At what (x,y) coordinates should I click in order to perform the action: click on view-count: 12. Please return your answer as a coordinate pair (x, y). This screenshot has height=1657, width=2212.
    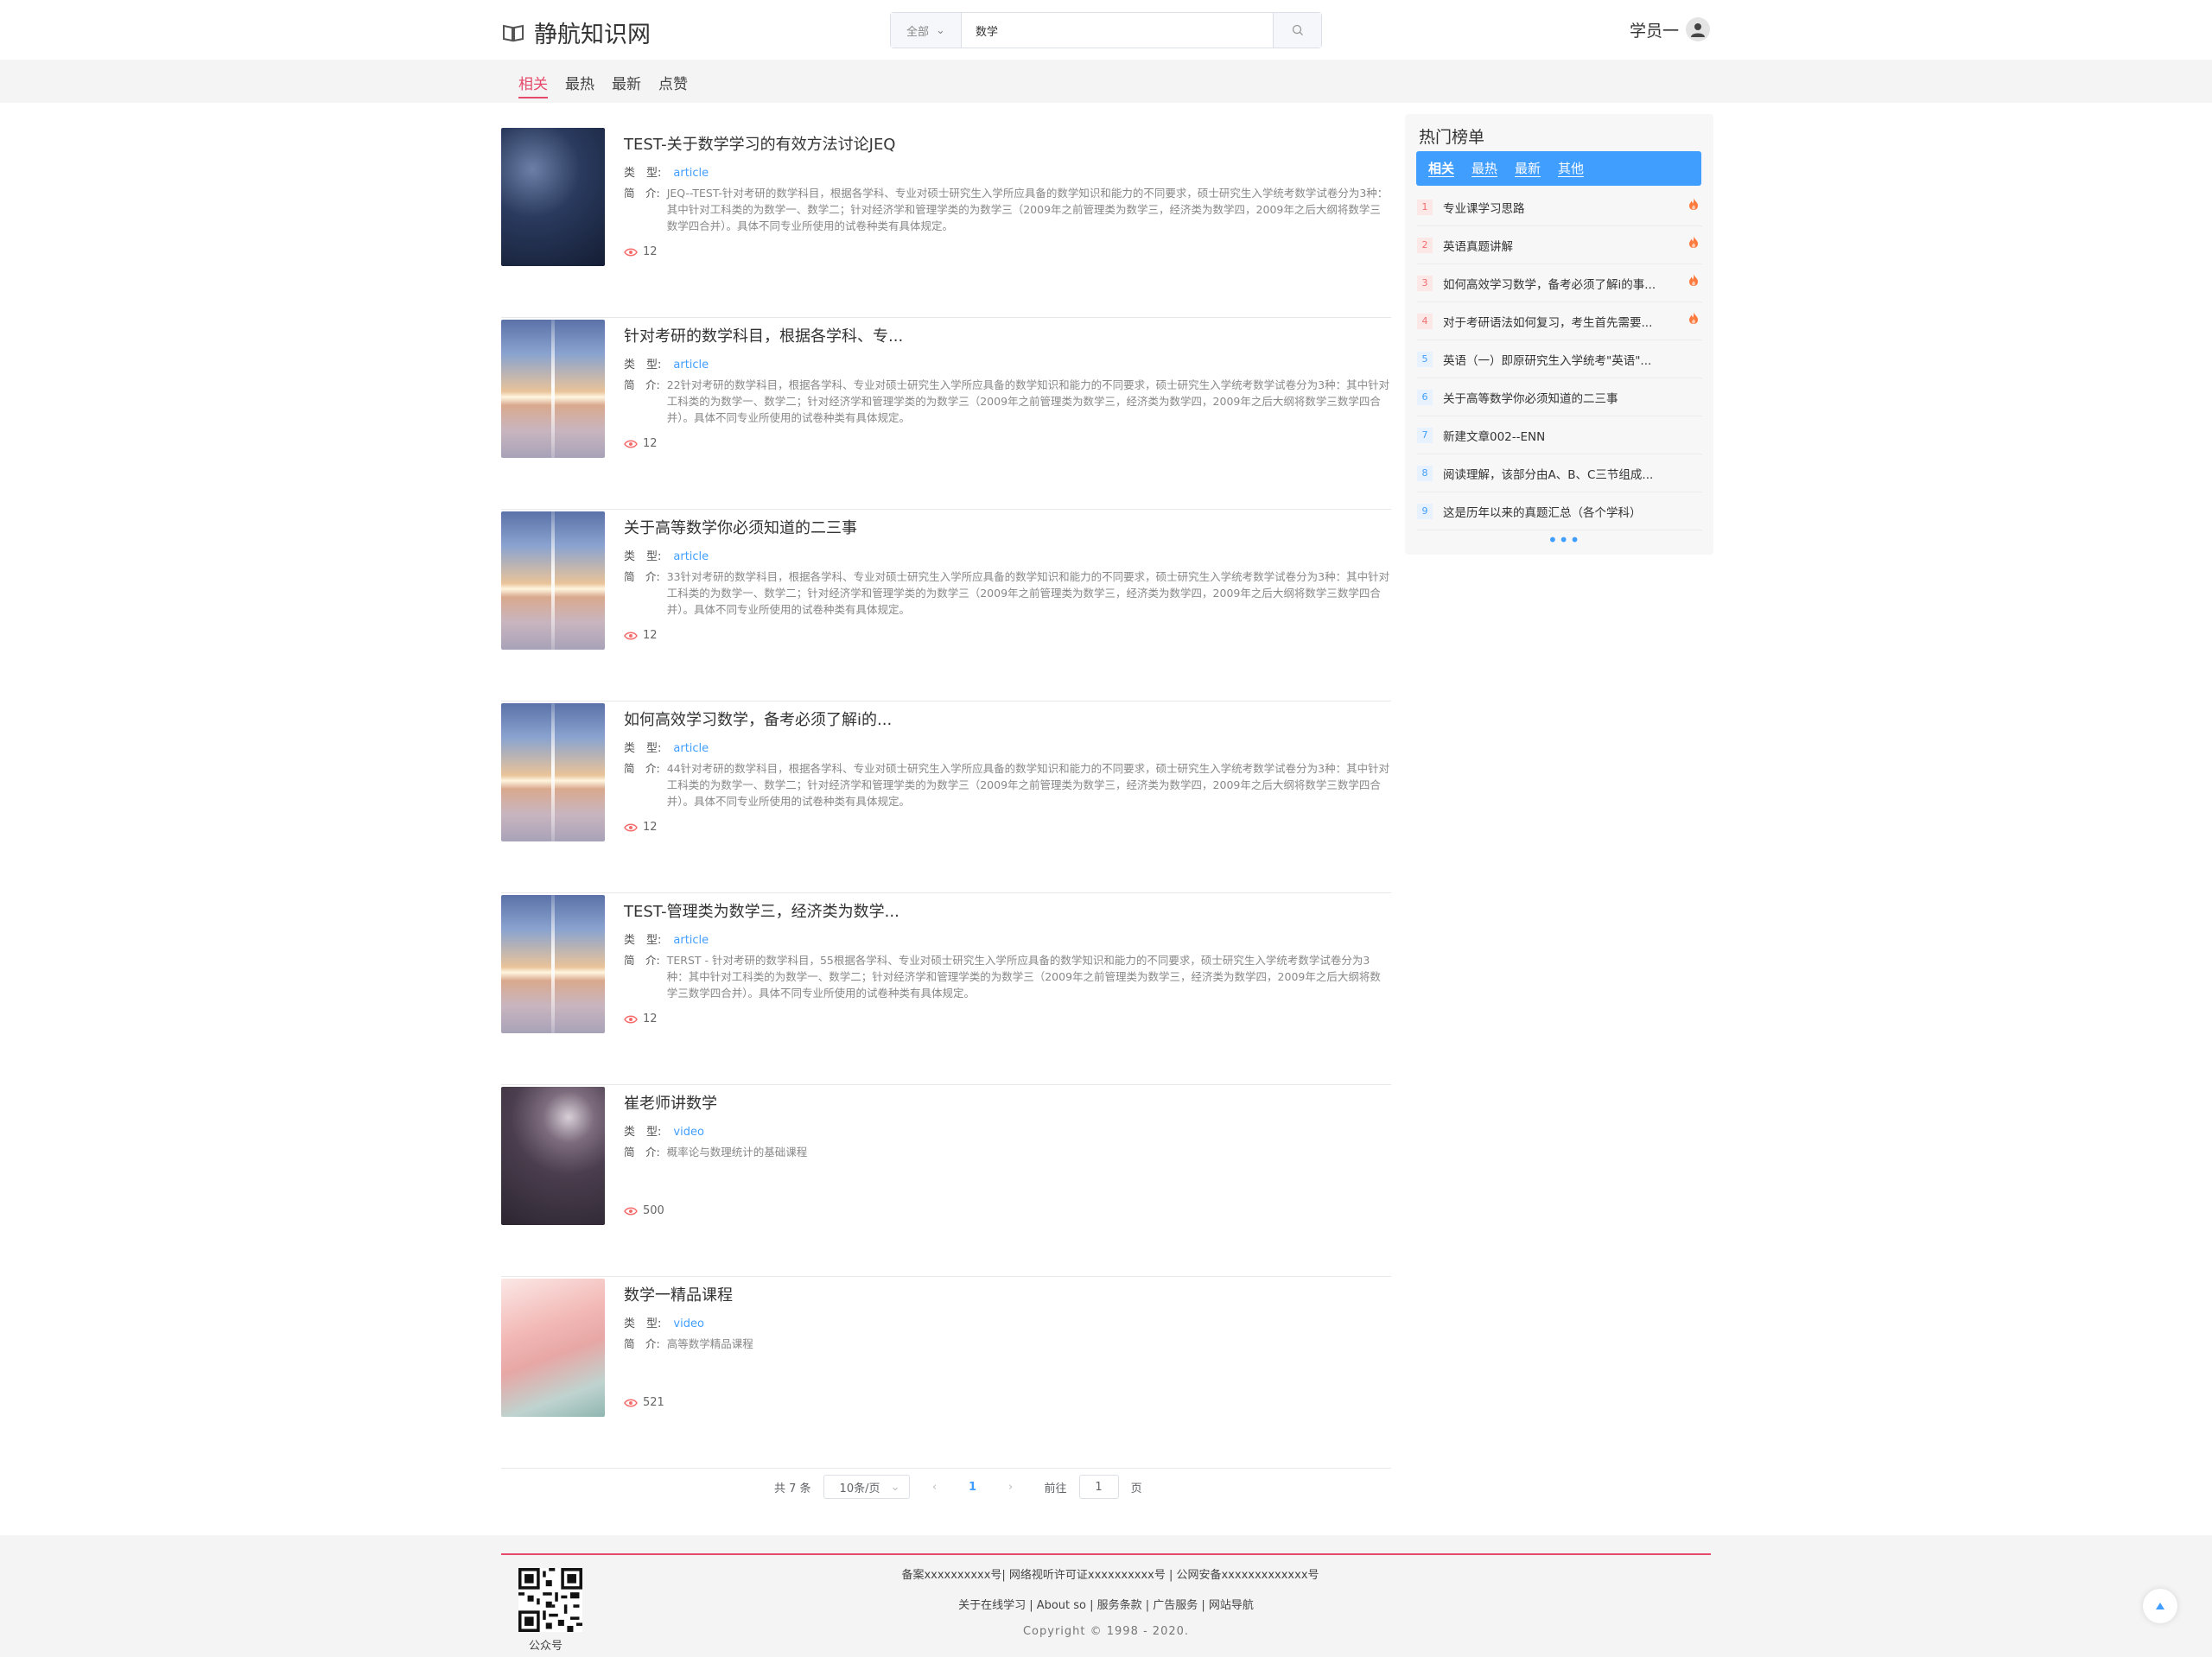
    Looking at the image, I should click on (641, 443).